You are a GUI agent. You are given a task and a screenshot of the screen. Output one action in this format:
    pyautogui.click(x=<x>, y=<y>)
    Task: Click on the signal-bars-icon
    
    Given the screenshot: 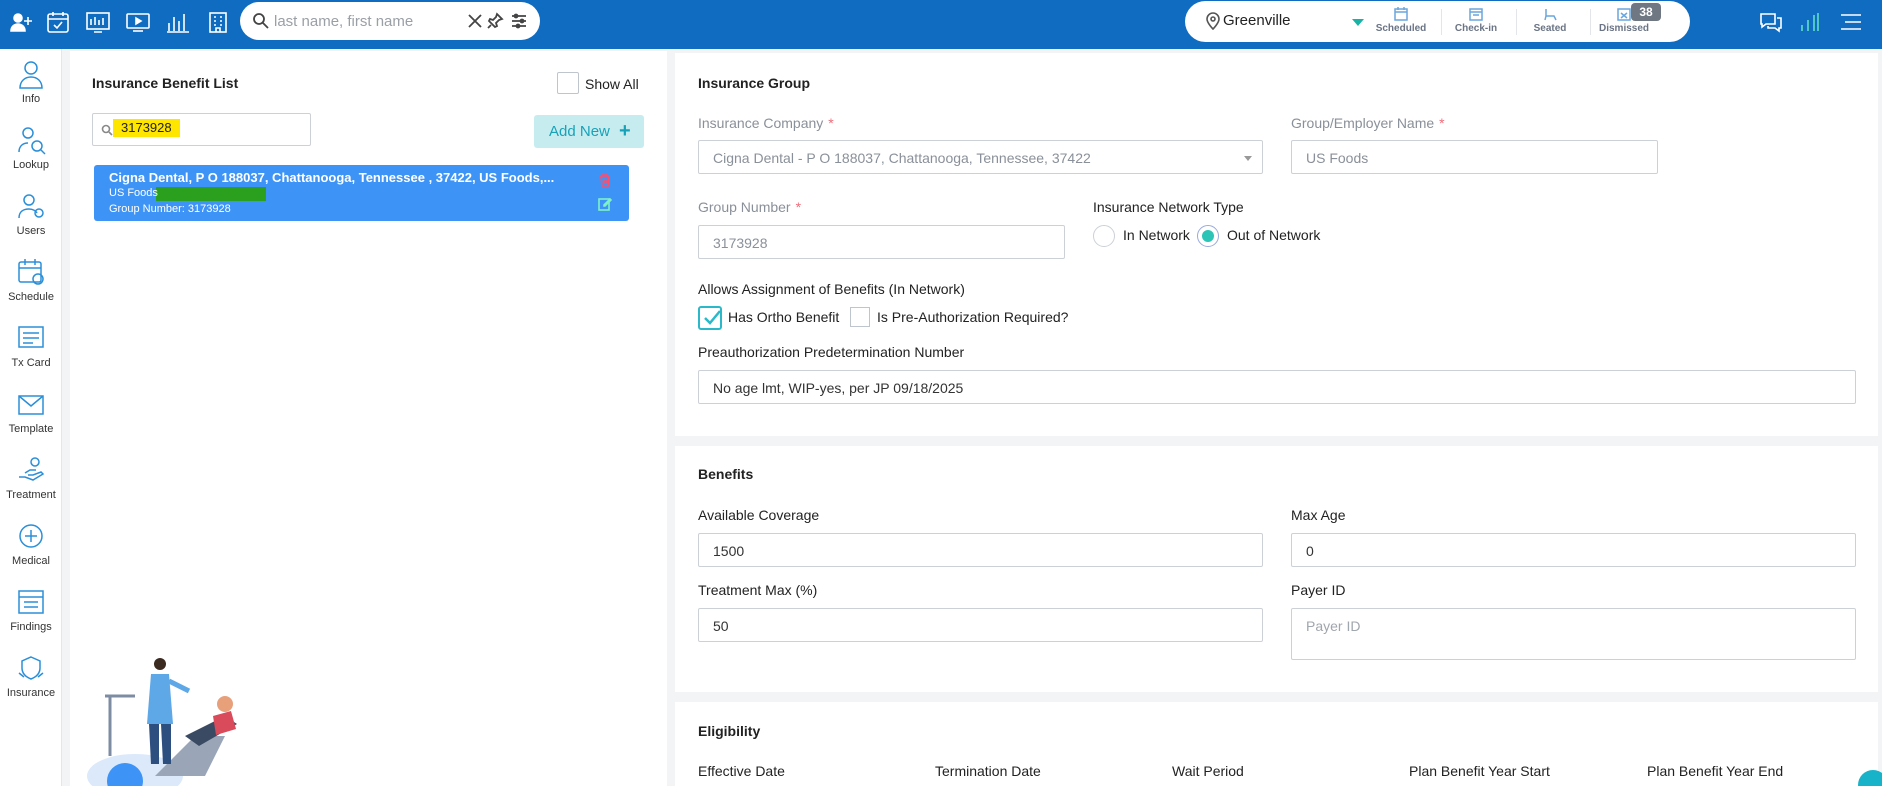 What is the action you would take?
    pyautogui.click(x=1810, y=22)
    